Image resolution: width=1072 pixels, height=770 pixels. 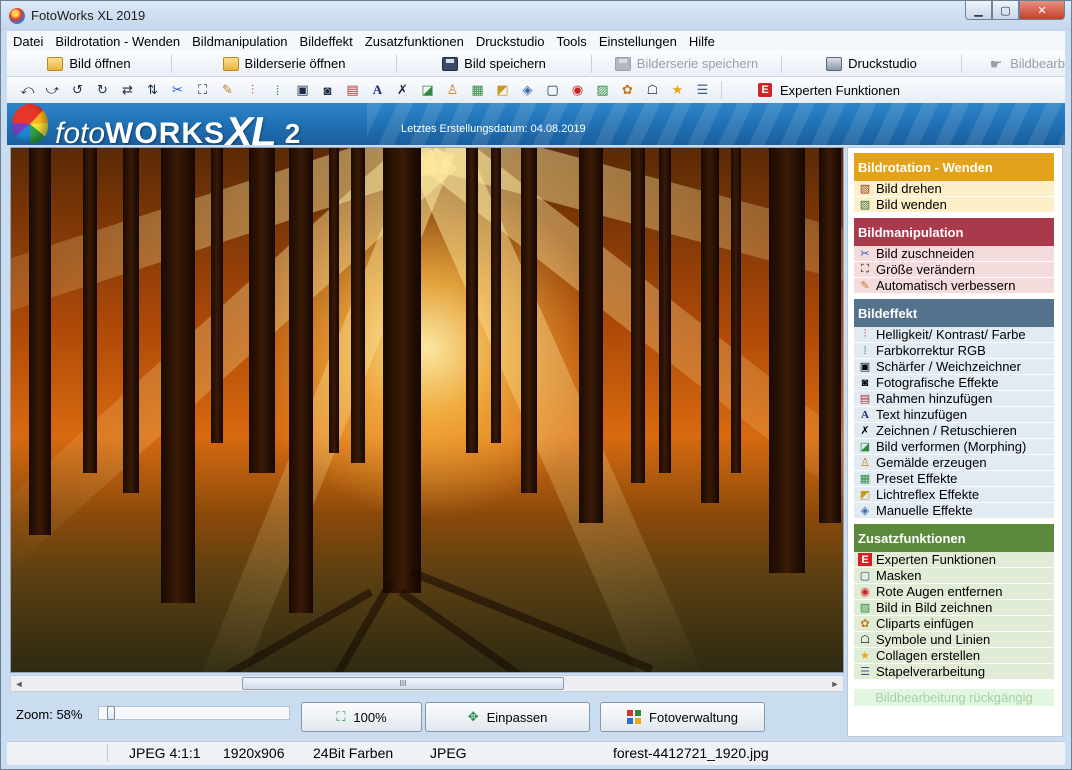 I want to click on disk-icon, so click(x=622, y=63).